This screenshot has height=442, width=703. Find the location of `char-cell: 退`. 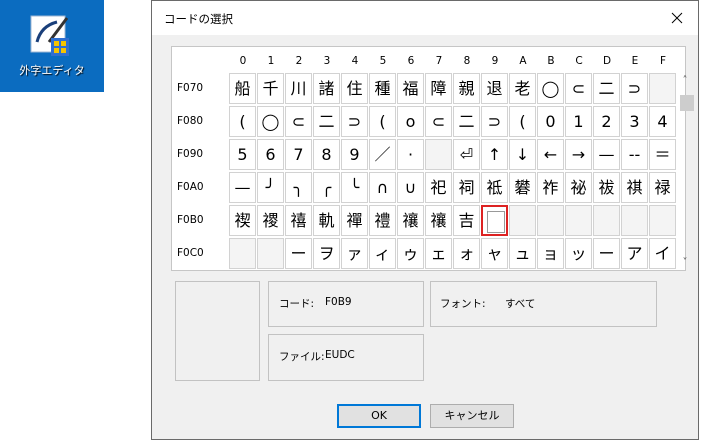

char-cell: 退 is located at coordinates (494, 88).